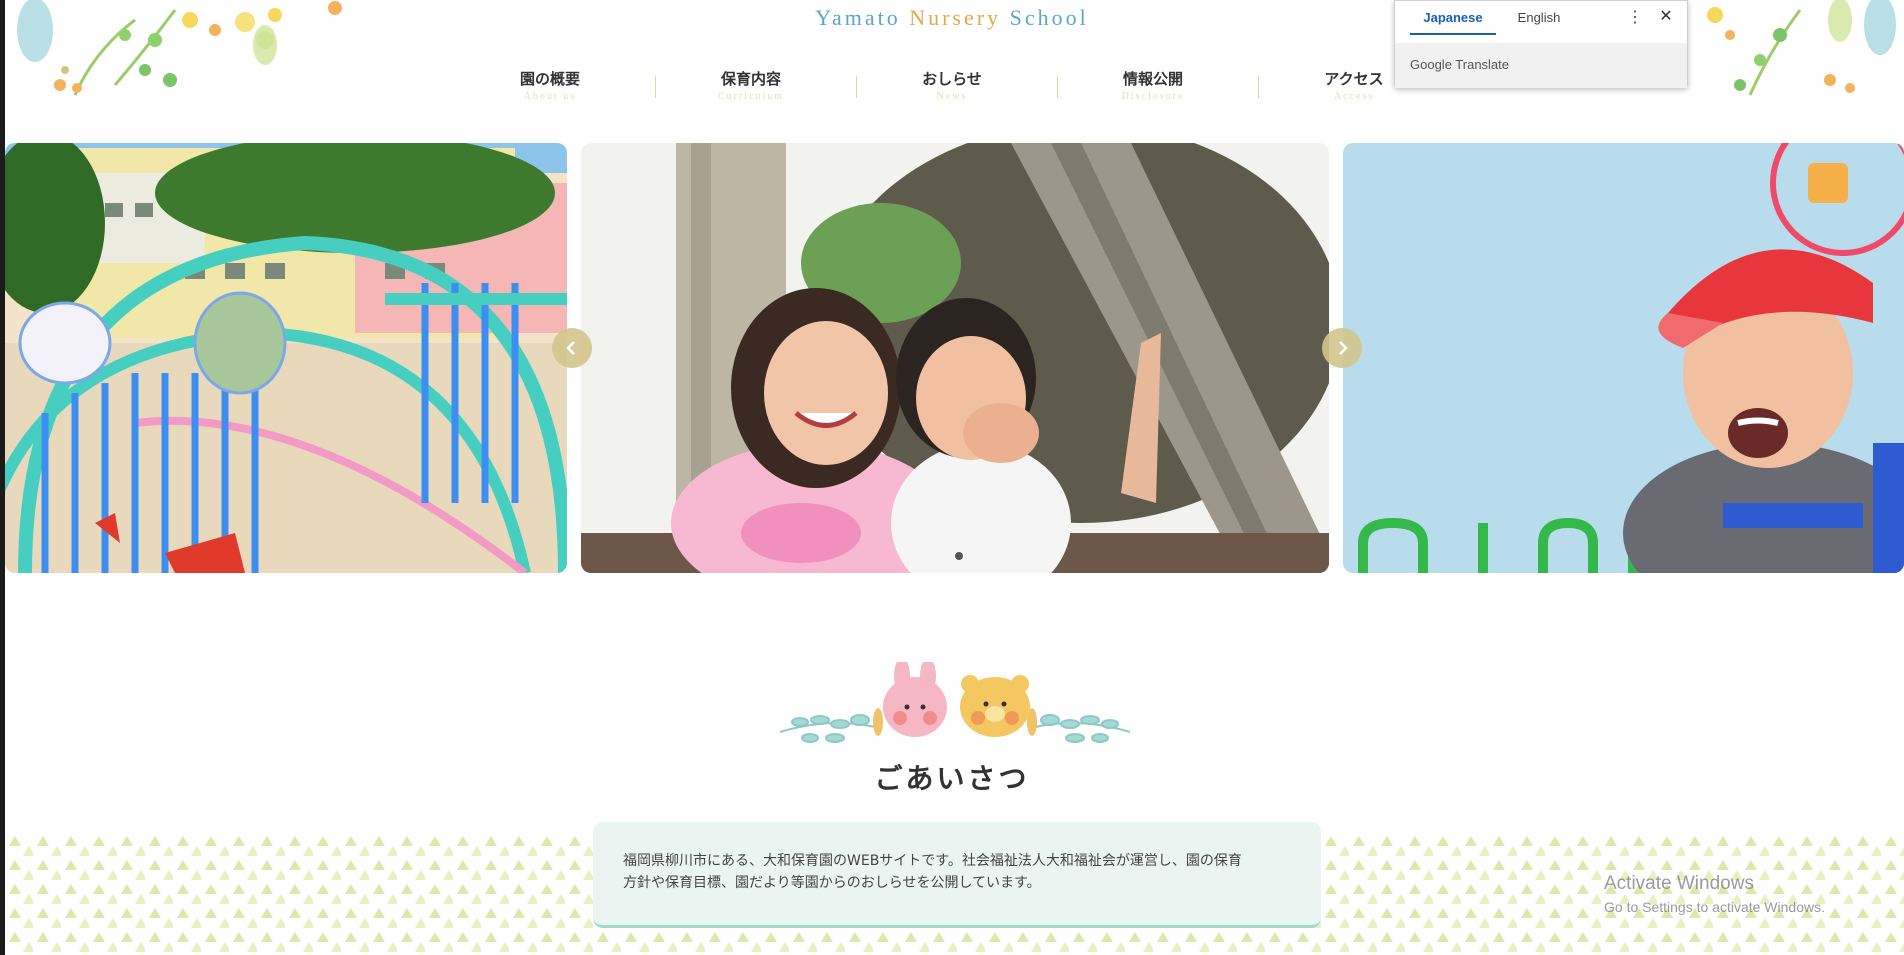  Describe the element at coordinates (1480, 64) in the screenshot. I see `translate-label: Translate` at that location.